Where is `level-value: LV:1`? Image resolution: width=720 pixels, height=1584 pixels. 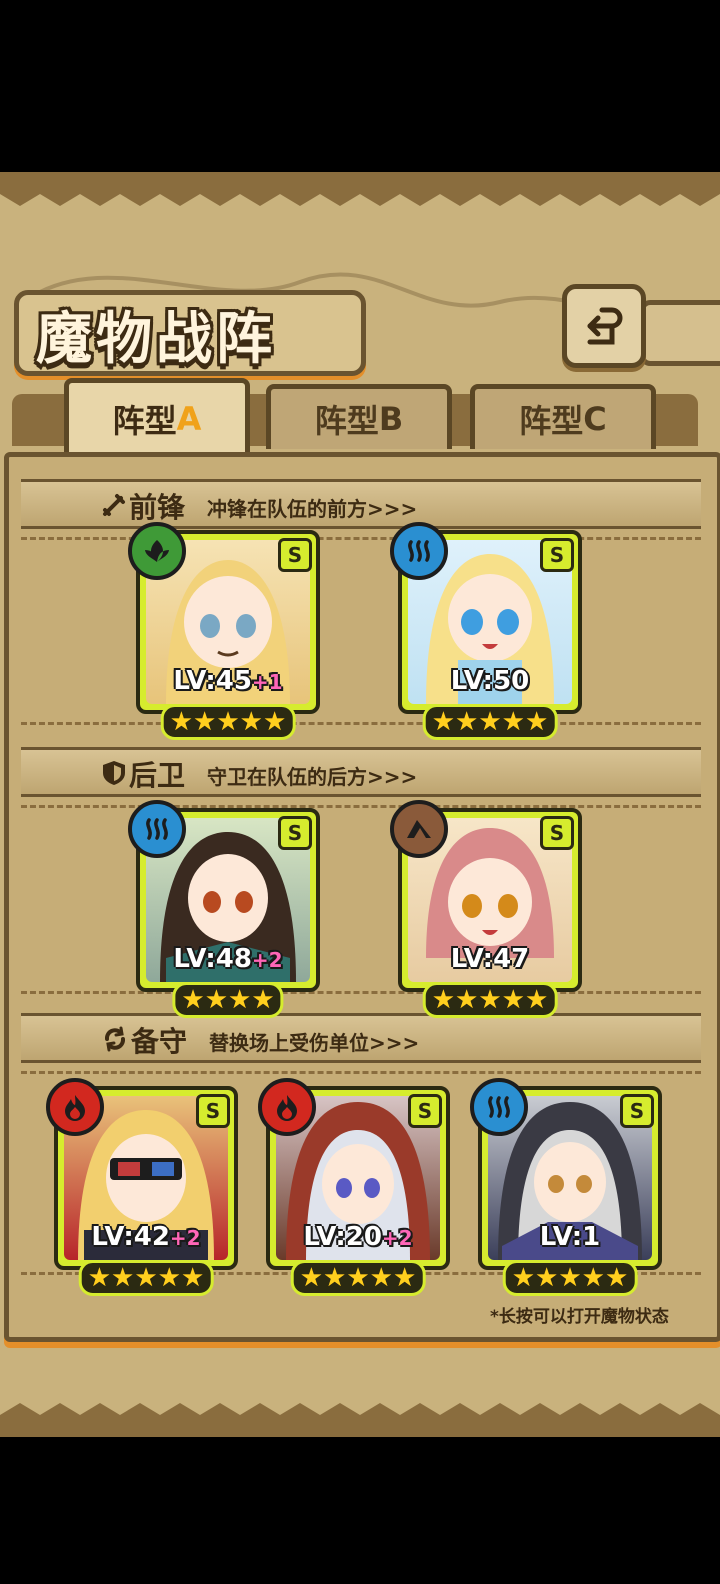
level-value: LV:1 is located at coordinates (570, 1237).